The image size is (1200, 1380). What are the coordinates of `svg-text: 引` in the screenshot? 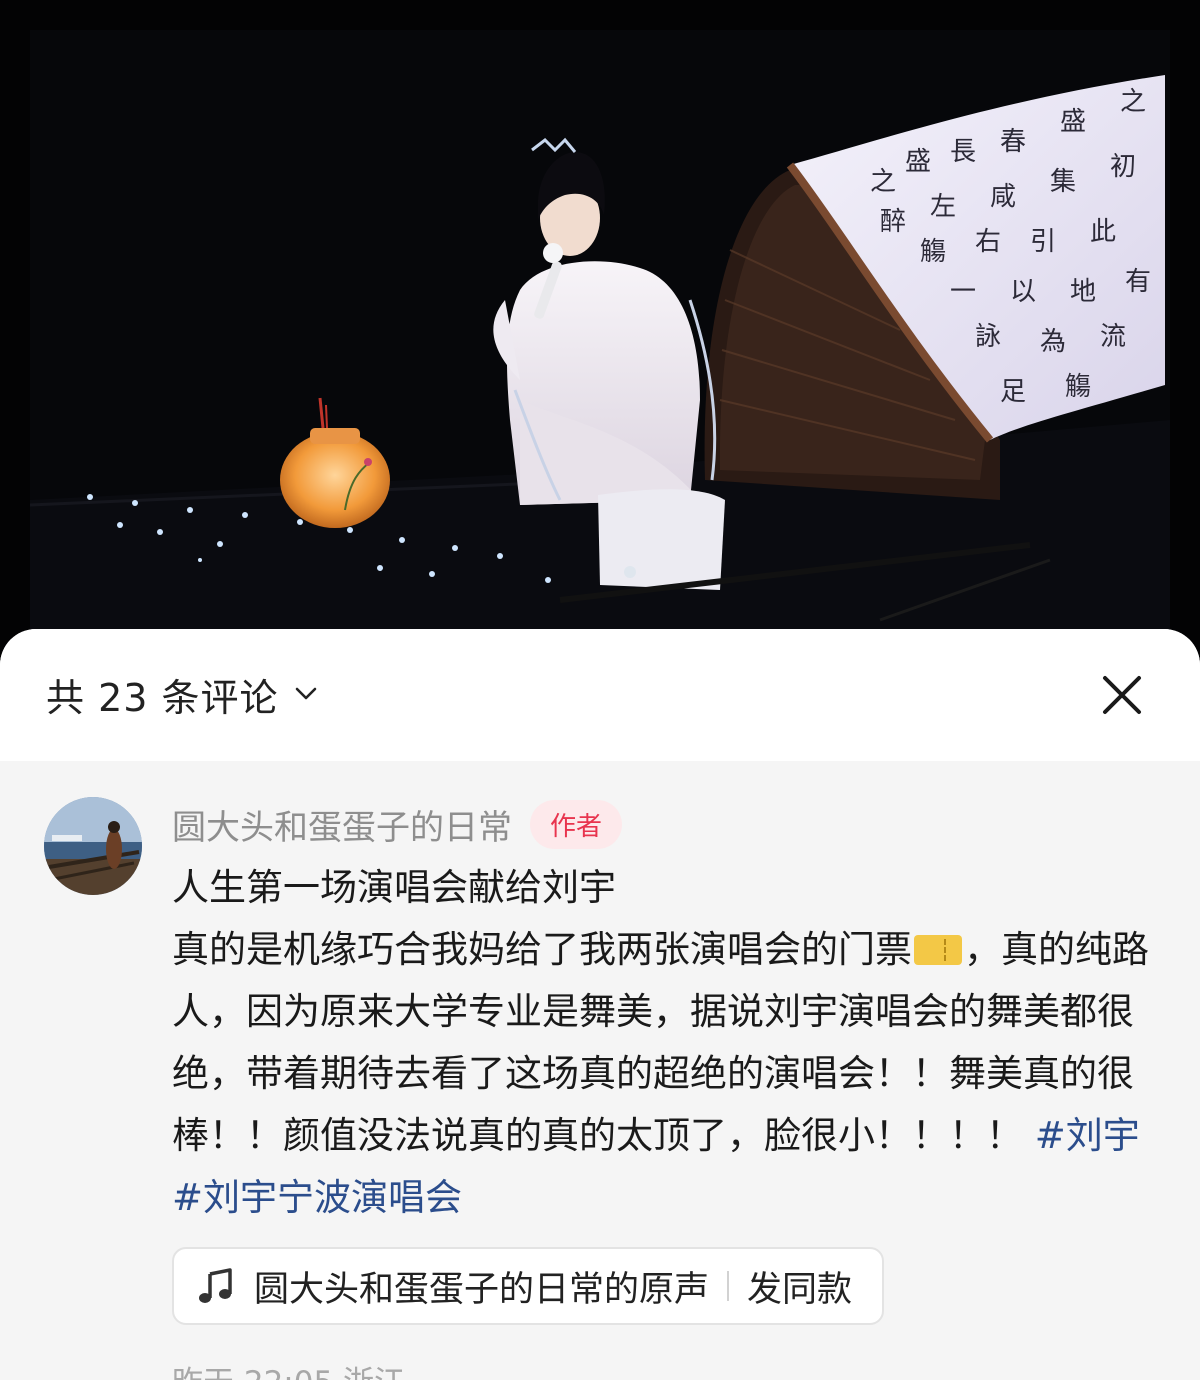 It's located at (1043, 242).